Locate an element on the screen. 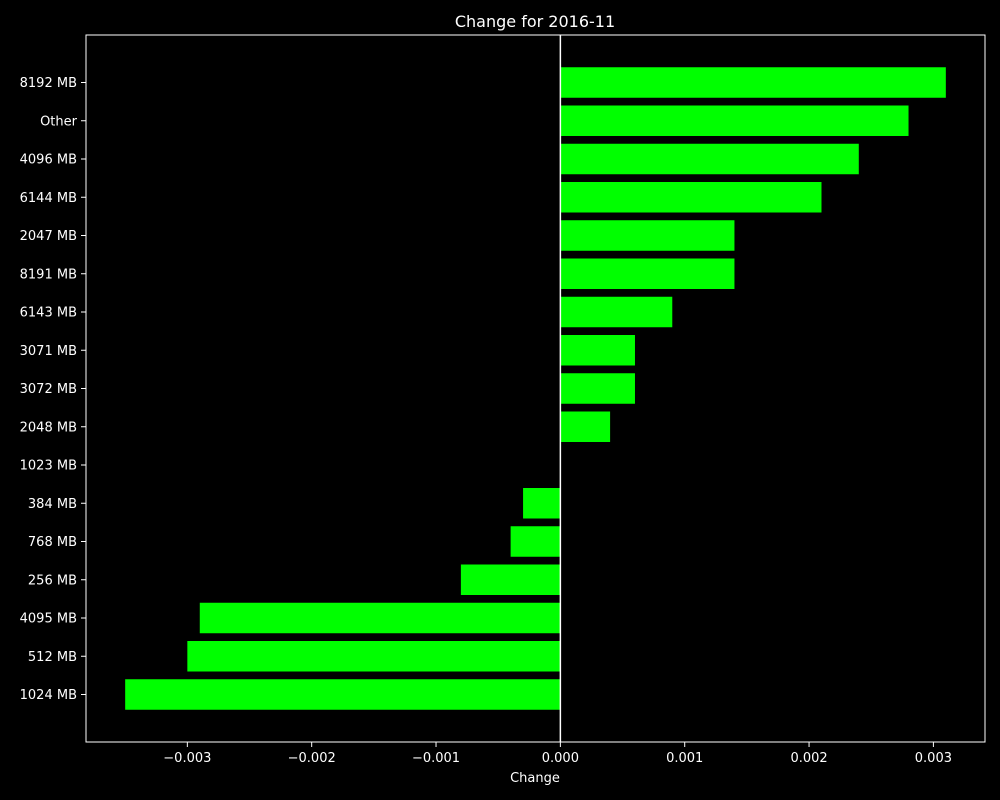 The image size is (1000, 800). y-tick-label: 3071 MB is located at coordinates (48, 351).